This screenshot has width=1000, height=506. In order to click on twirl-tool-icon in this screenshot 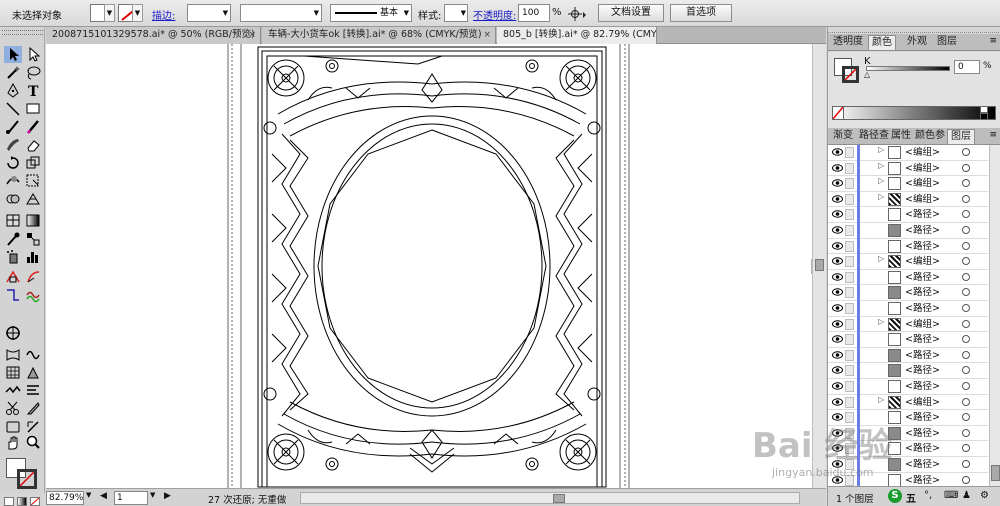, I will do `click(33, 354)`.